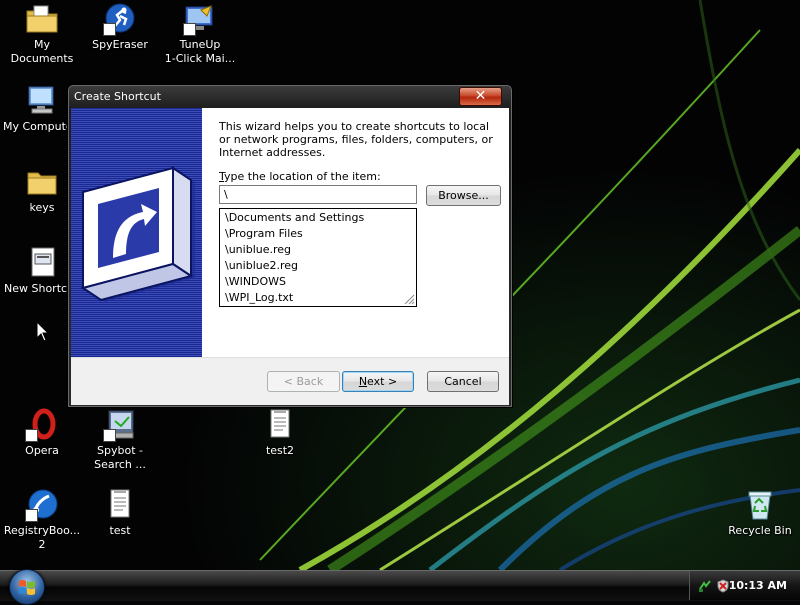  Describe the element at coordinates (117, 96) in the screenshot. I see `dialog-title: Create Shortcut` at that location.